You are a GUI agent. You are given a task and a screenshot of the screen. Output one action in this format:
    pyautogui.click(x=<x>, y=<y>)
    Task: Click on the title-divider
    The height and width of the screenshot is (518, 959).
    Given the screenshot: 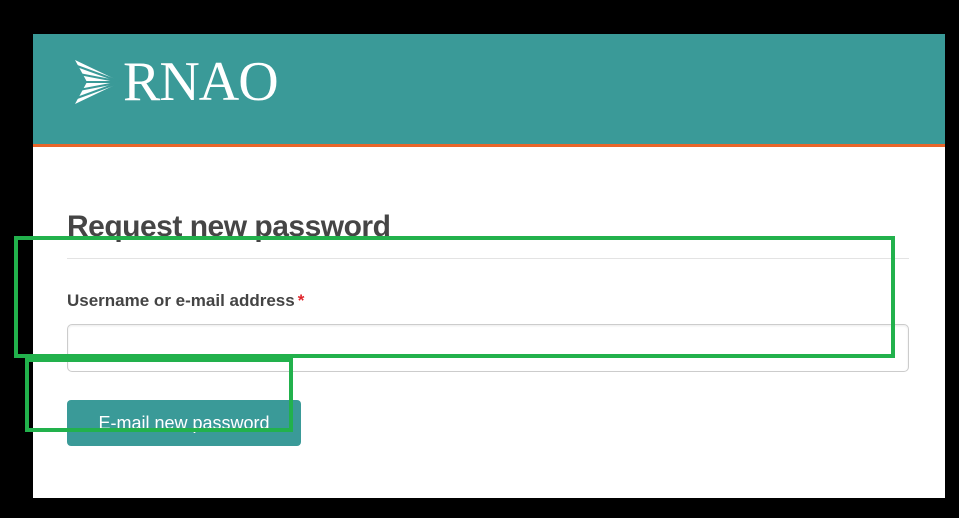 What is the action you would take?
    pyautogui.click(x=488, y=258)
    